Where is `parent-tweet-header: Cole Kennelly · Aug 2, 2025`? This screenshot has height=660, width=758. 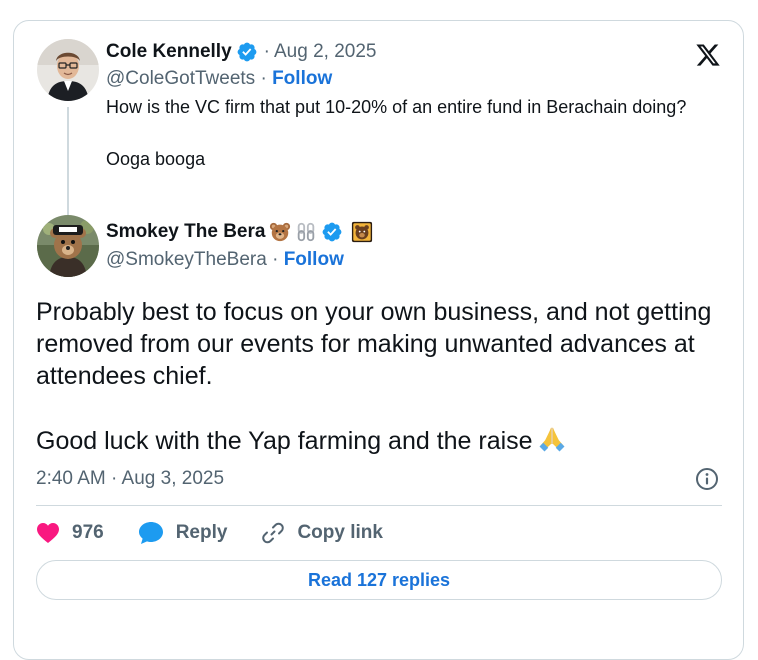
parent-tweet-header: Cole Kennelly · Aug 2, 2025 is located at coordinates (241, 52).